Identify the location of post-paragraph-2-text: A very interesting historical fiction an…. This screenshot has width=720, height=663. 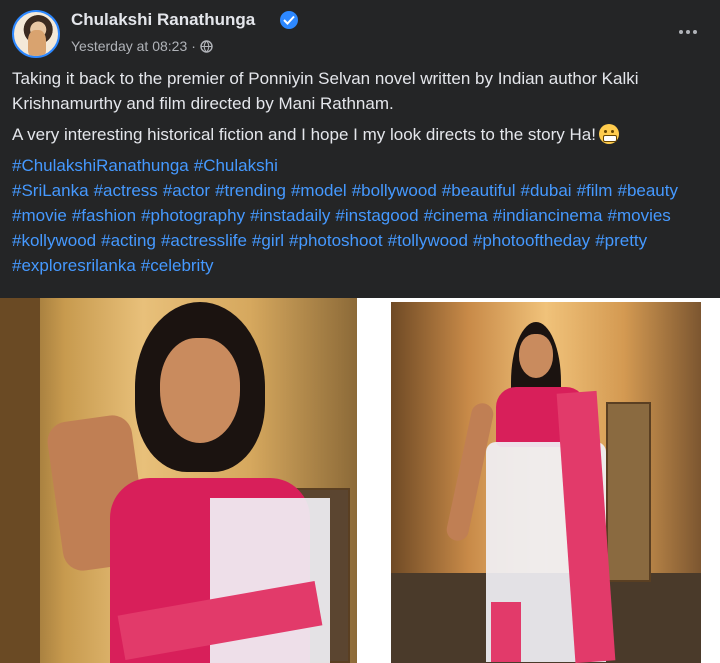
(304, 134).